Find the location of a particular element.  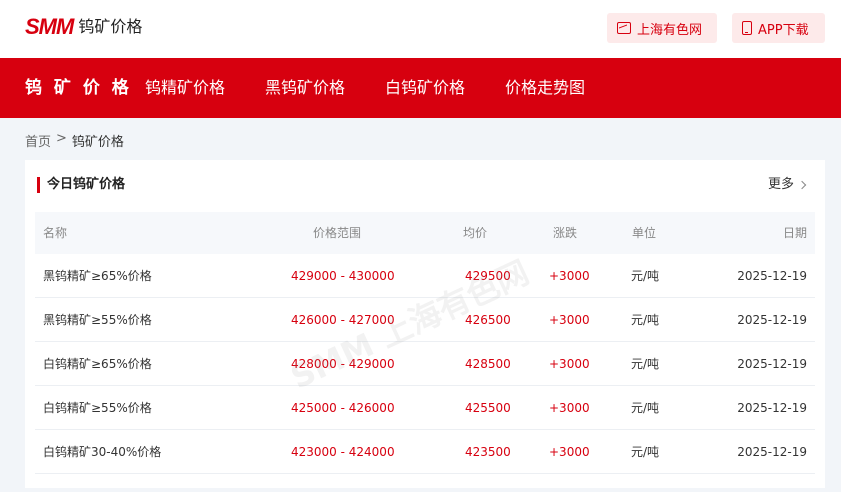

row-name: 黑钨精矿≥55%价格 is located at coordinates (97, 320).